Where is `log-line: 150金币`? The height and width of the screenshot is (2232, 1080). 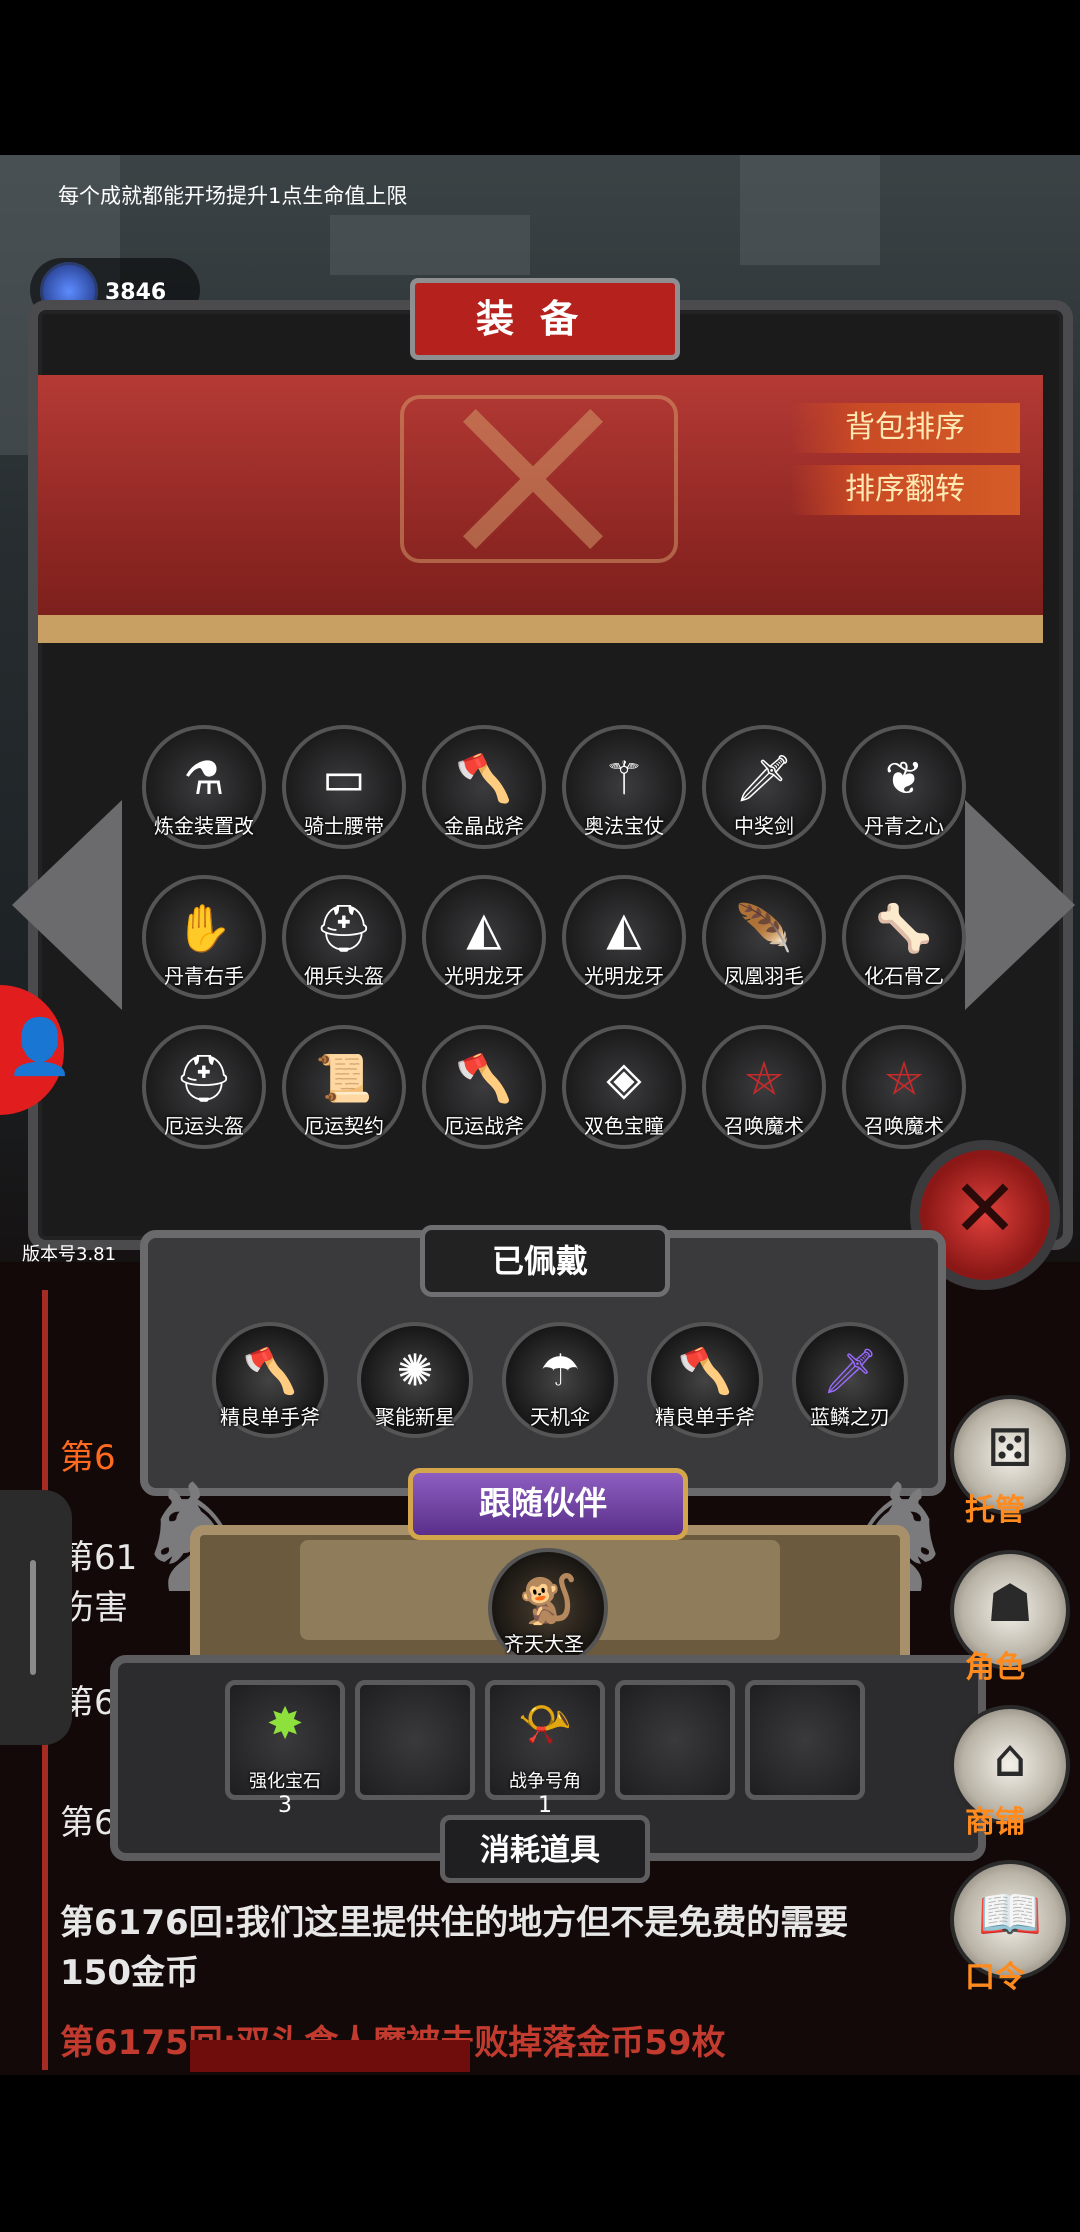 log-line: 150金币 is located at coordinates (129, 1973).